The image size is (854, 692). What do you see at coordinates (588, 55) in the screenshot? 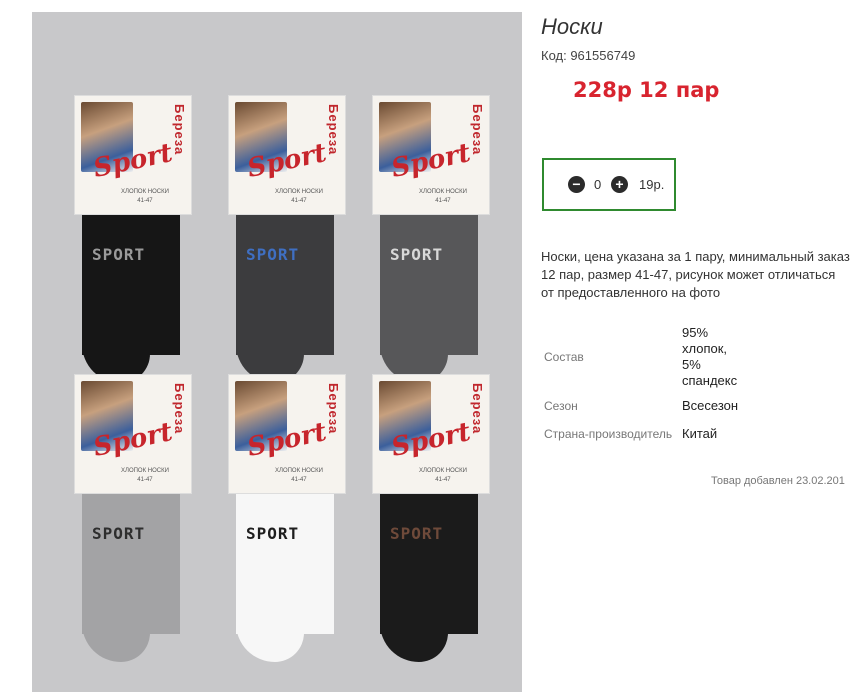
I see `product-code: Код: 961556749` at bounding box center [588, 55].